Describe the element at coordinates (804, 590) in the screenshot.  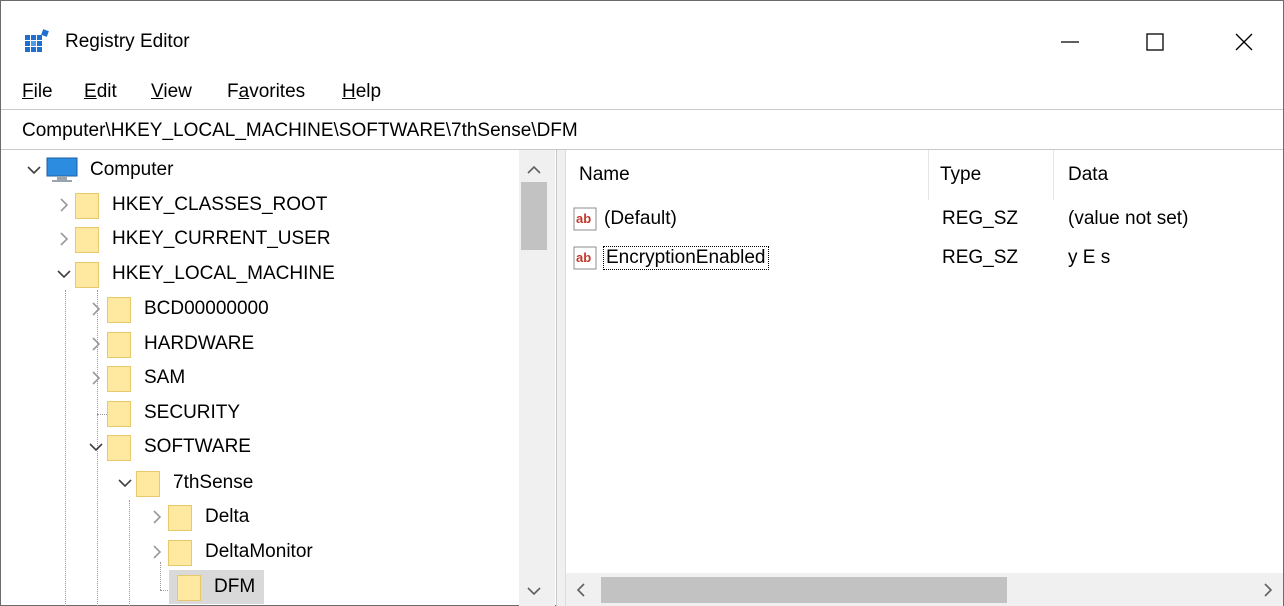
I see `horizontal-scrollbar-thumb` at that location.